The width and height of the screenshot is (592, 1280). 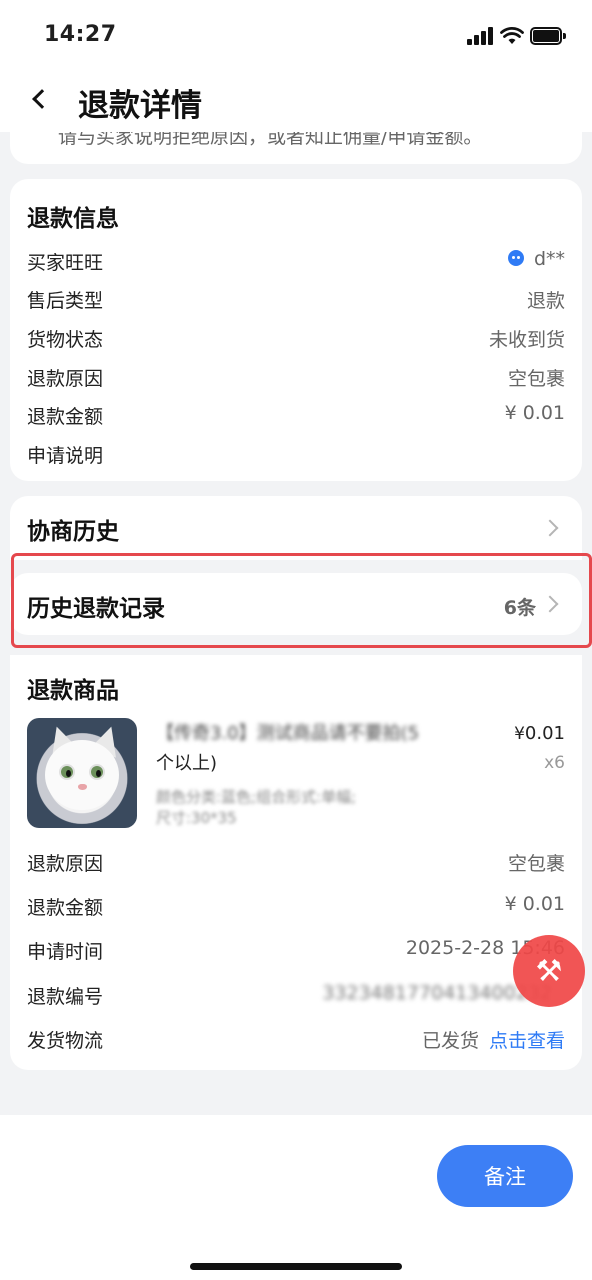 I want to click on refund-amount-label: 退款金额, so click(x=65, y=417).